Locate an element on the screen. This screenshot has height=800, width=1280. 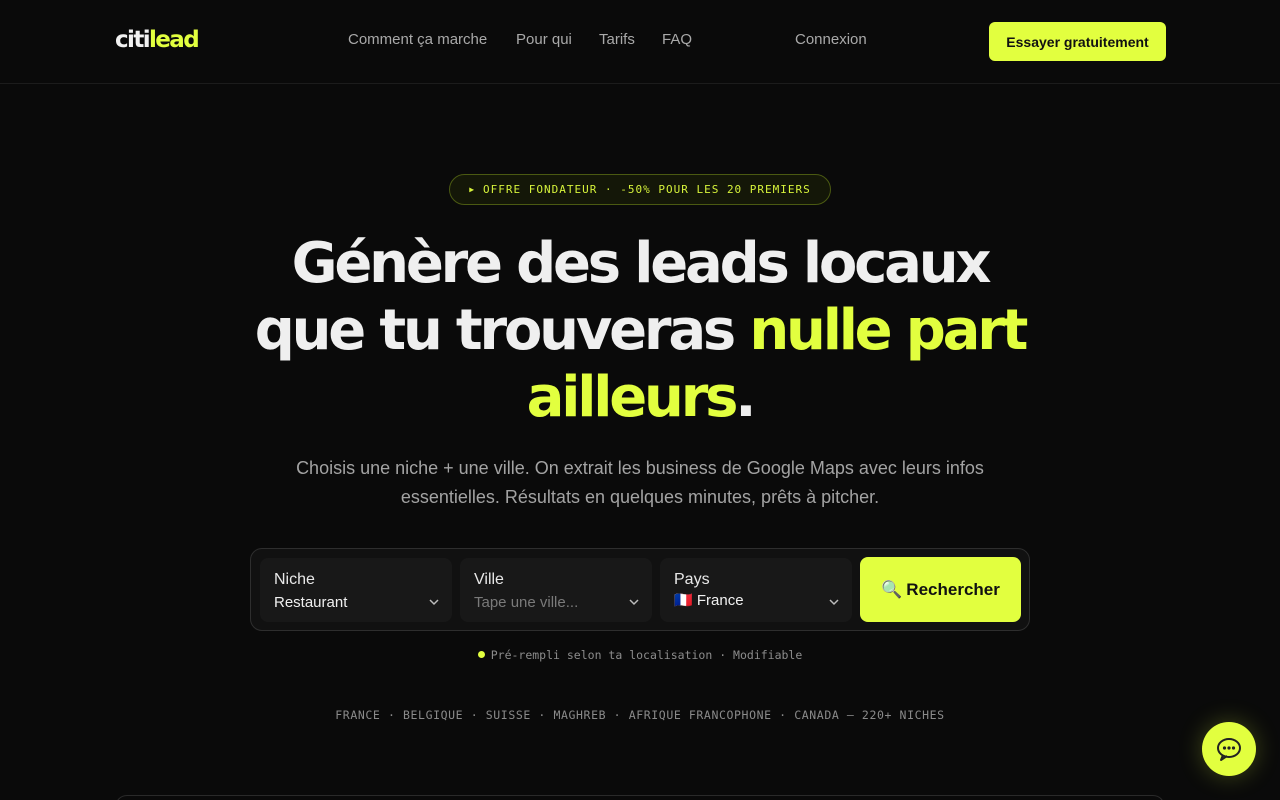
magnifier-icon: 🔍 is located at coordinates (892, 589).